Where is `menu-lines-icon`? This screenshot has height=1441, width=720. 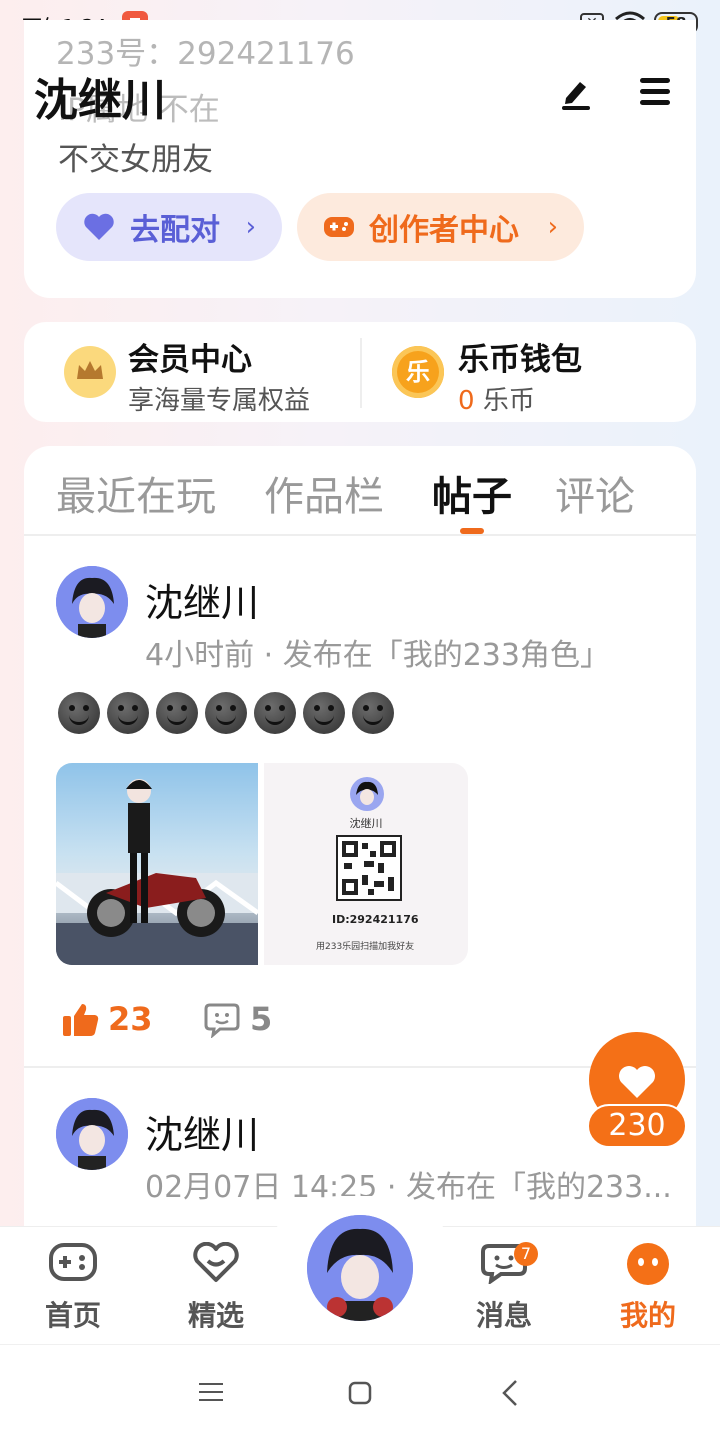 menu-lines-icon is located at coordinates (211, 1392).